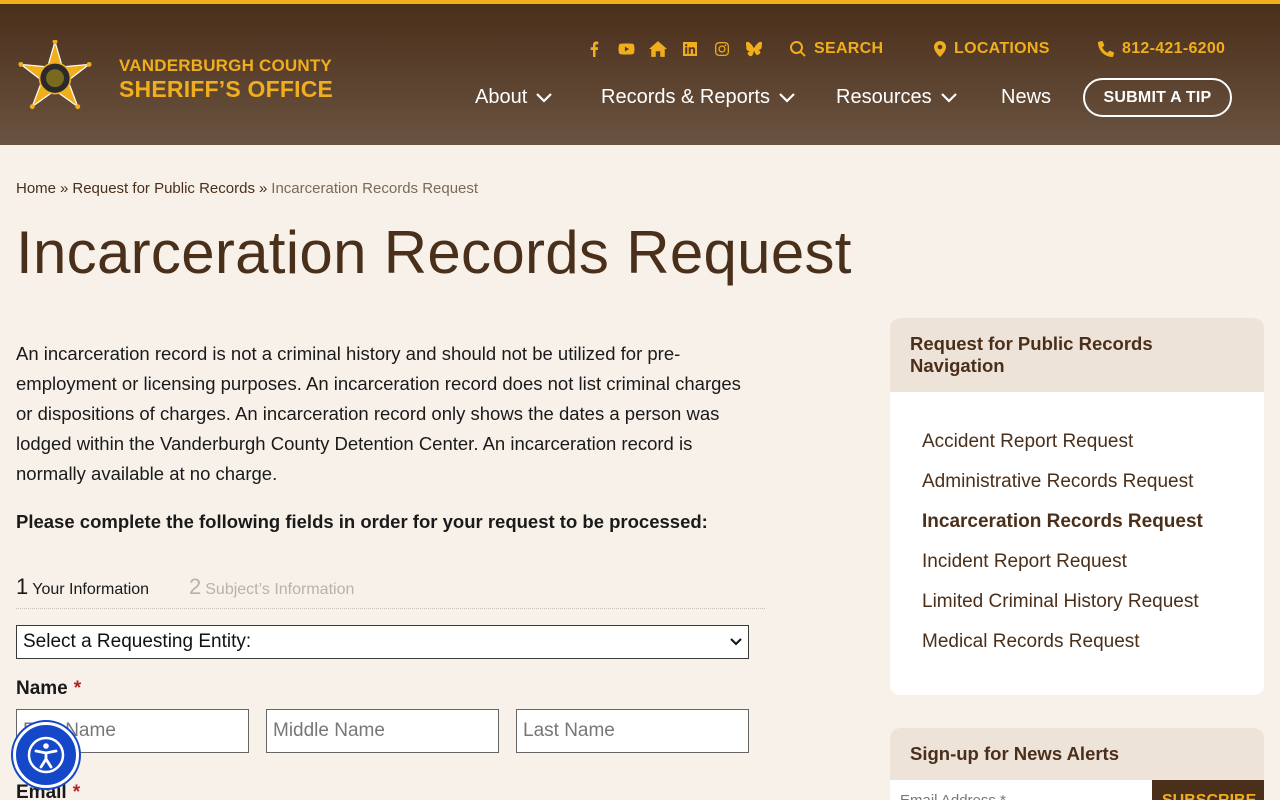  I want to click on facebook-icon, so click(594, 49).